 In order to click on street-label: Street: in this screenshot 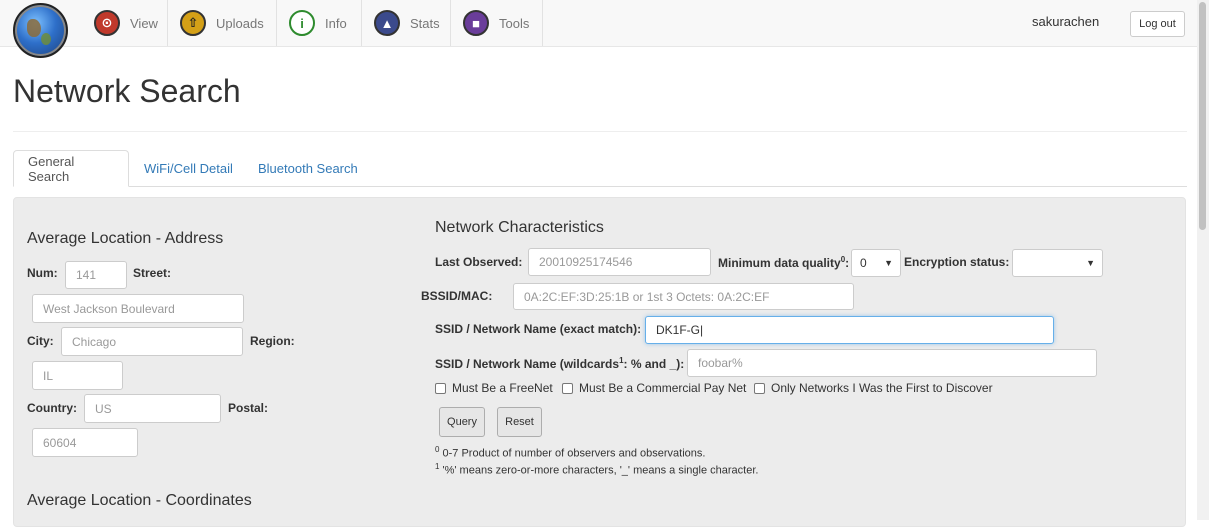, I will do `click(152, 273)`.